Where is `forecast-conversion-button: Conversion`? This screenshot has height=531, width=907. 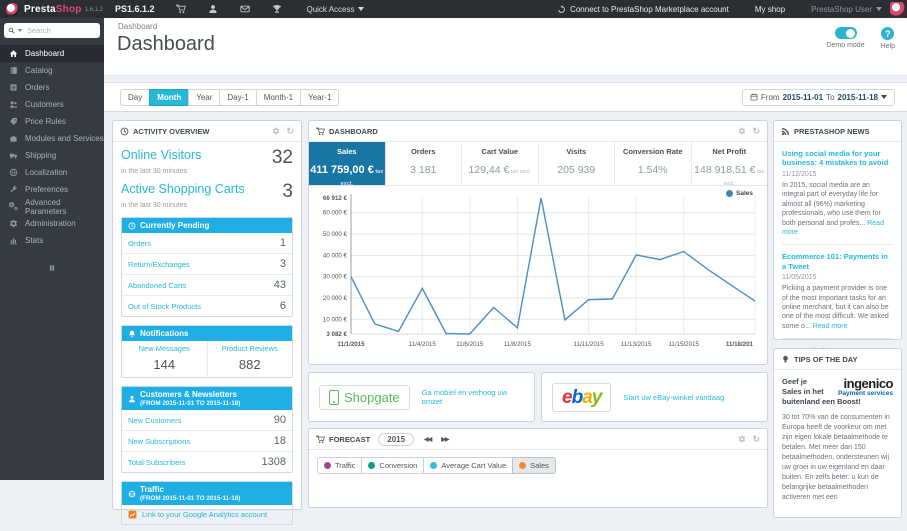 forecast-conversion-button: Conversion is located at coordinates (393, 465).